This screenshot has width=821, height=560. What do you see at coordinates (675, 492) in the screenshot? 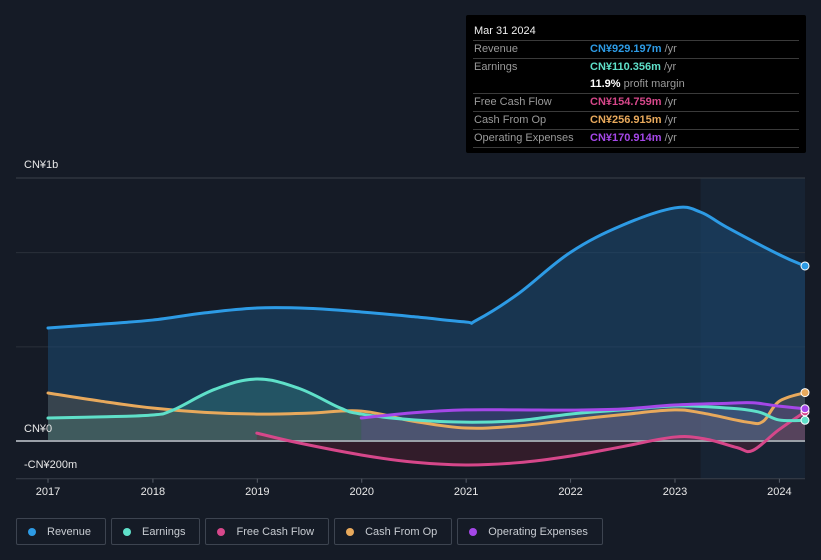
I see `x-tick-label: 2023` at bounding box center [675, 492].